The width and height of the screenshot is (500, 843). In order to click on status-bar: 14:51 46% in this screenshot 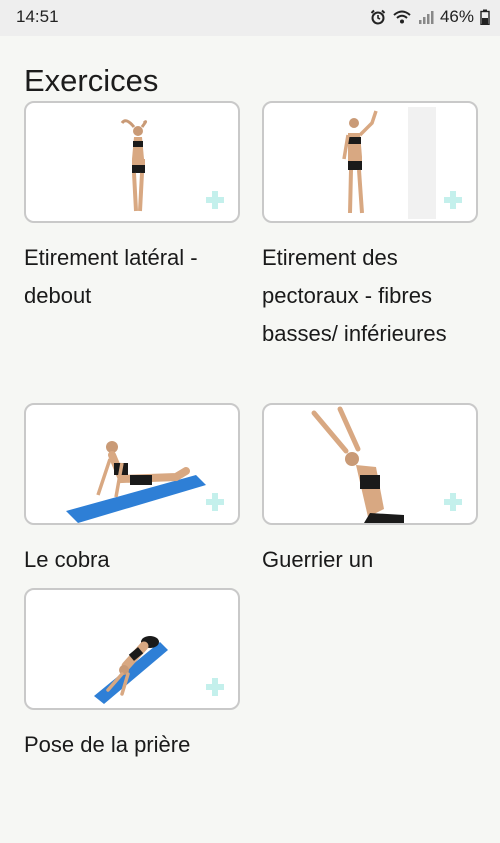, I will do `click(250, 18)`.